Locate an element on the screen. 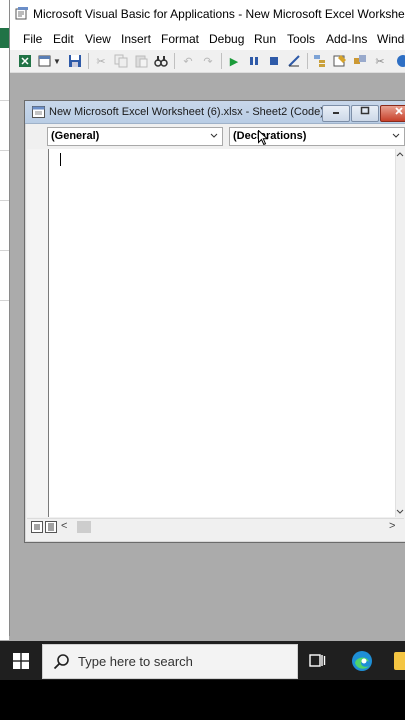 The image size is (405, 720). menu-format: Format is located at coordinates (180, 39).